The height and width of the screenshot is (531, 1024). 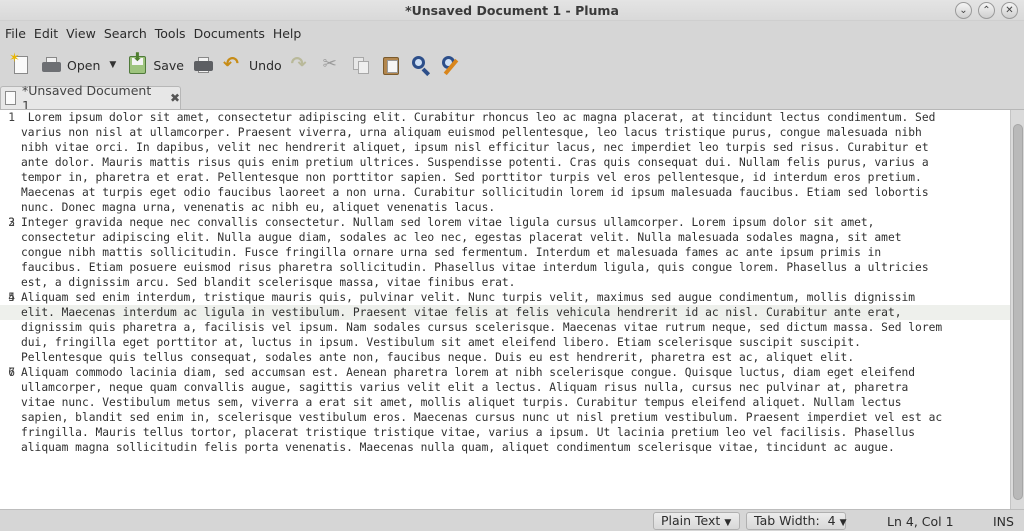 What do you see at coordinates (290, 33) in the screenshot?
I see `menu-help: Help` at bounding box center [290, 33].